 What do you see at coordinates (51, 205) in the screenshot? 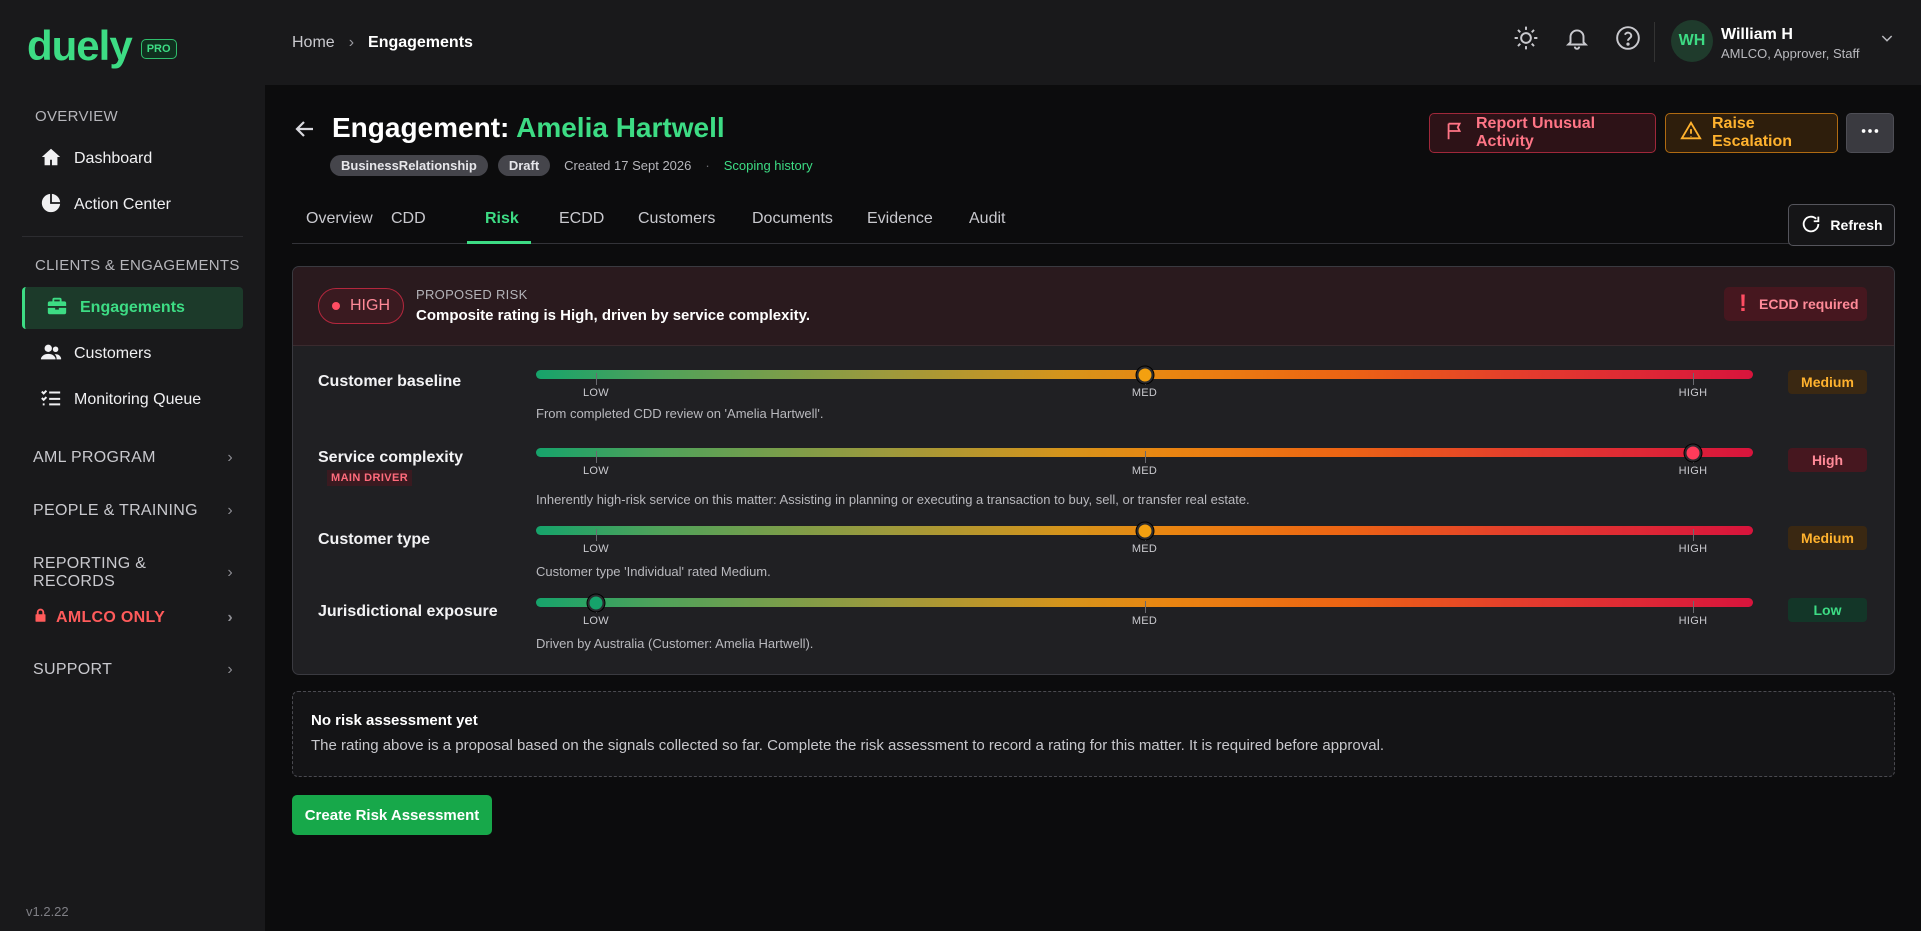
I see `pie-chart-icon` at bounding box center [51, 205].